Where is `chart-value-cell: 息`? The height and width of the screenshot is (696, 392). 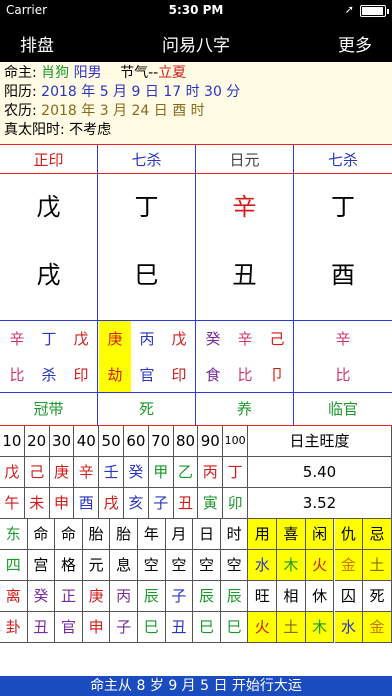 chart-value-cell: 息 is located at coordinates (124, 565).